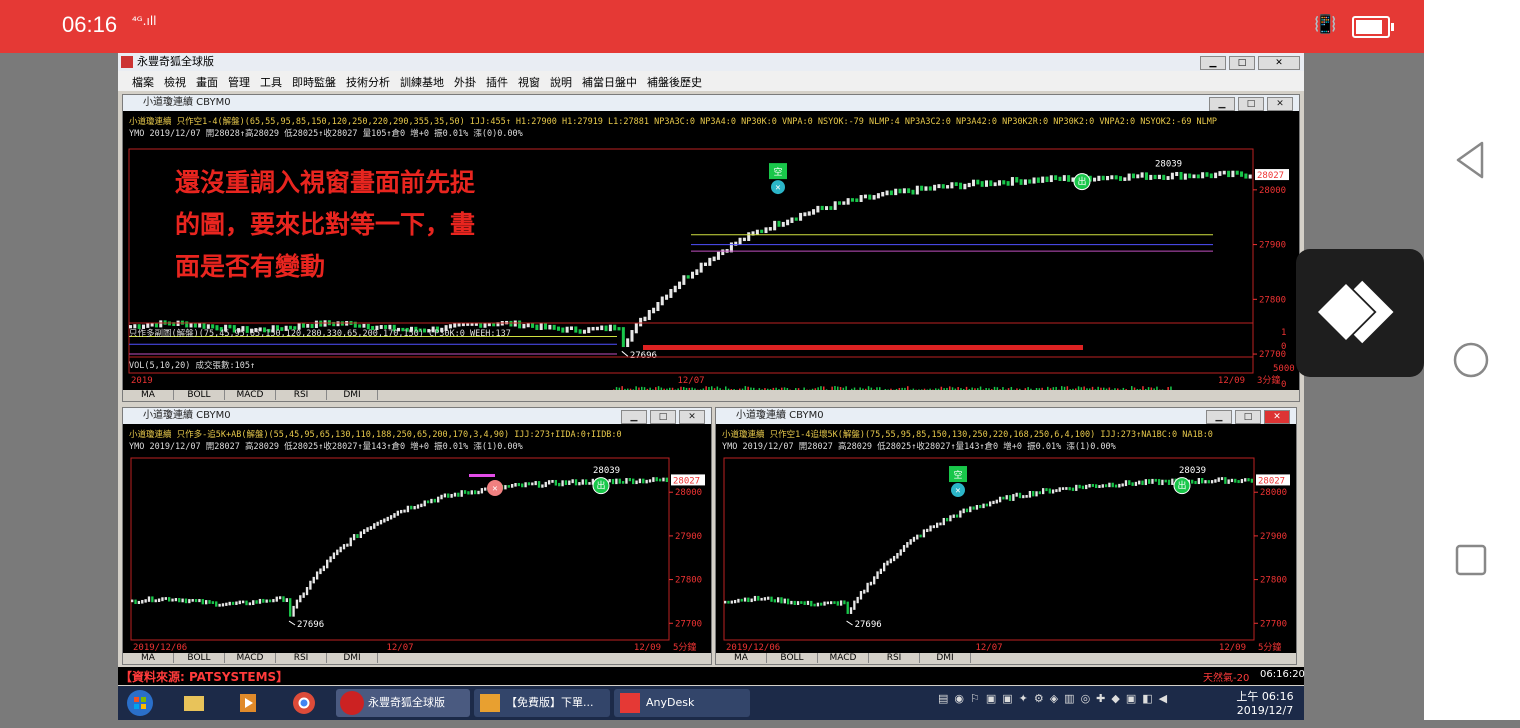 The image size is (1520, 728). Describe the element at coordinates (399, 648) in the screenshot. I see `x-tick-label: 12/07` at that location.